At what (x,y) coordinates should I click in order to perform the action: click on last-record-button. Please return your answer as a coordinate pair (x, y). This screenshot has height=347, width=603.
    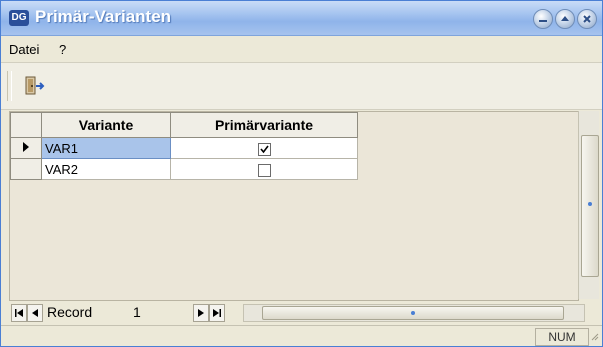
    Looking at the image, I should click on (217, 313).